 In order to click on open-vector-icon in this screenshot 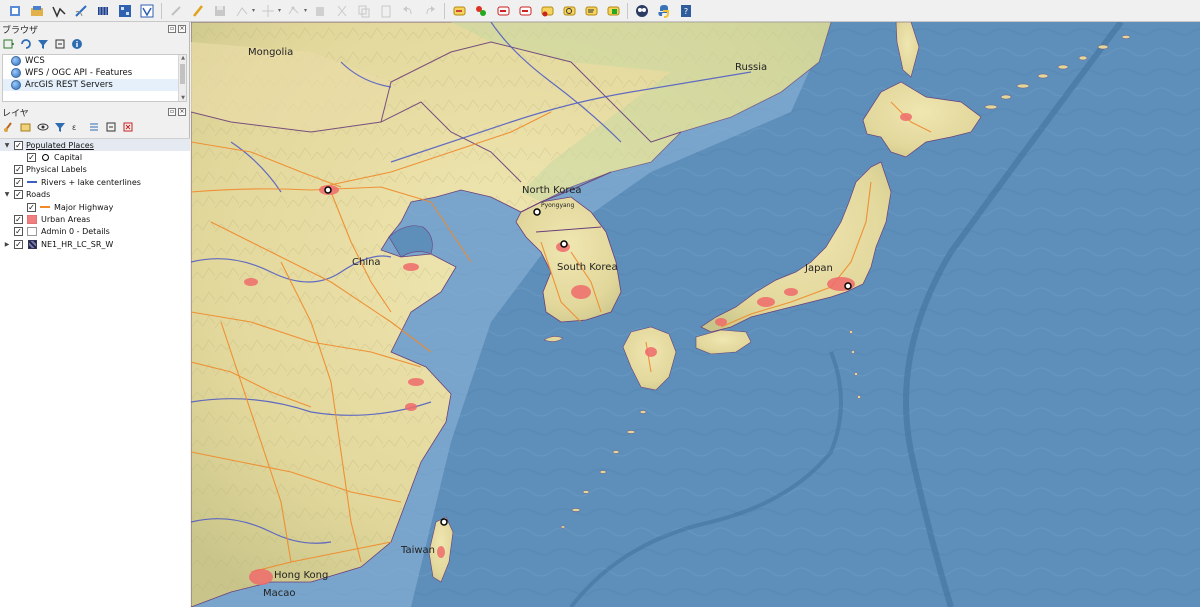, I will do `click(59, 11)`.